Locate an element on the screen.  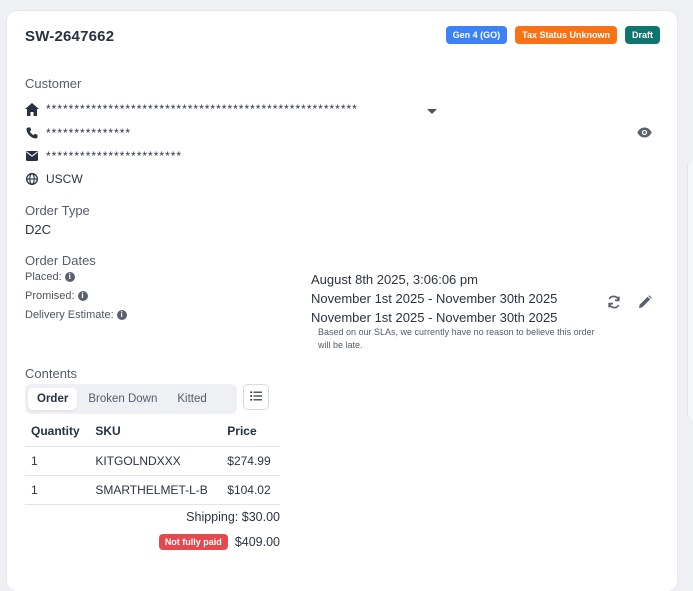
customer-email-row: ************************ is located at coordinates (103, 156).